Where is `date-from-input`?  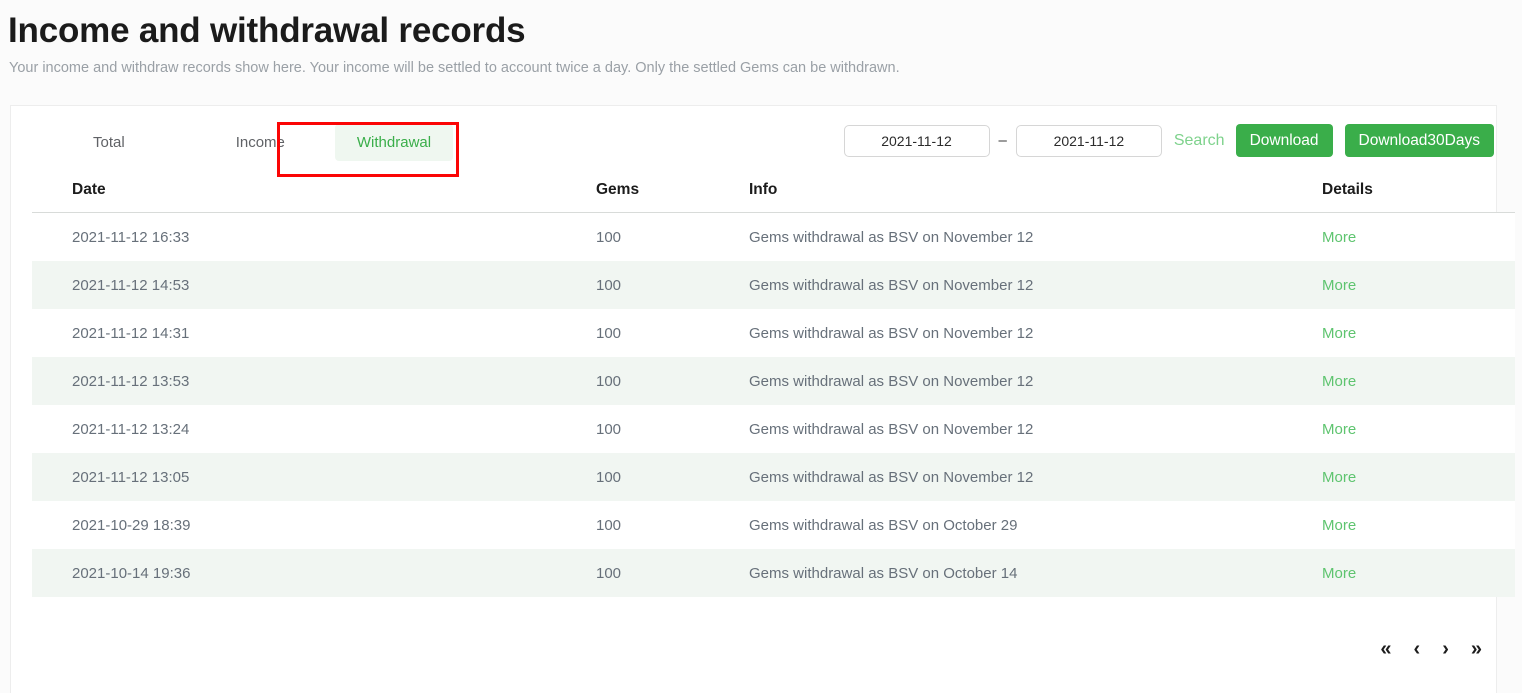 date-from-input is located at coordinates (916, 140).